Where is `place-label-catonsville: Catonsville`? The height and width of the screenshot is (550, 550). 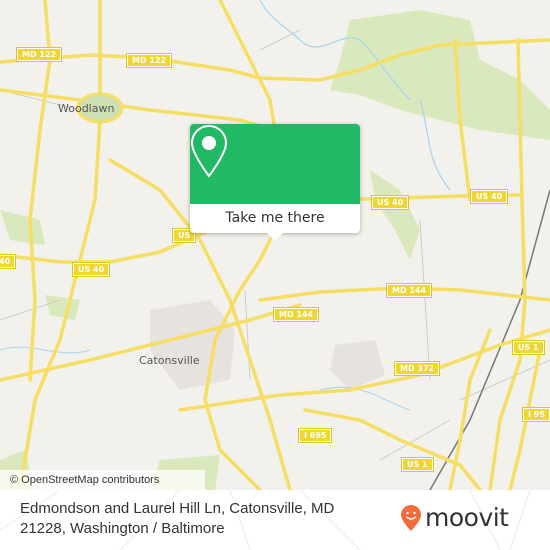 place-label-catonsville: Catonsville is located at coordinates (169, 360).